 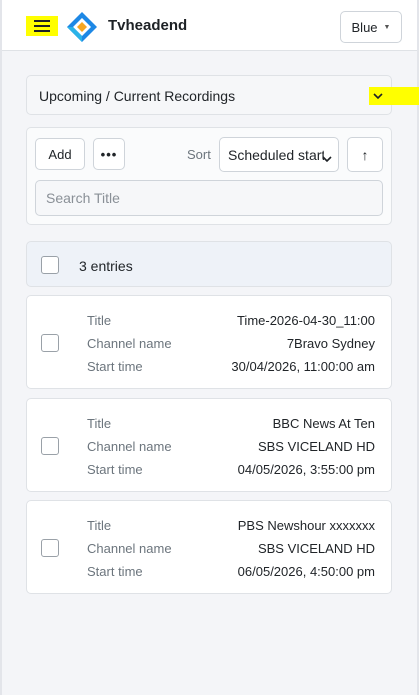 I want to click on entry-count: 3 entries, so click(x=106, y=266).